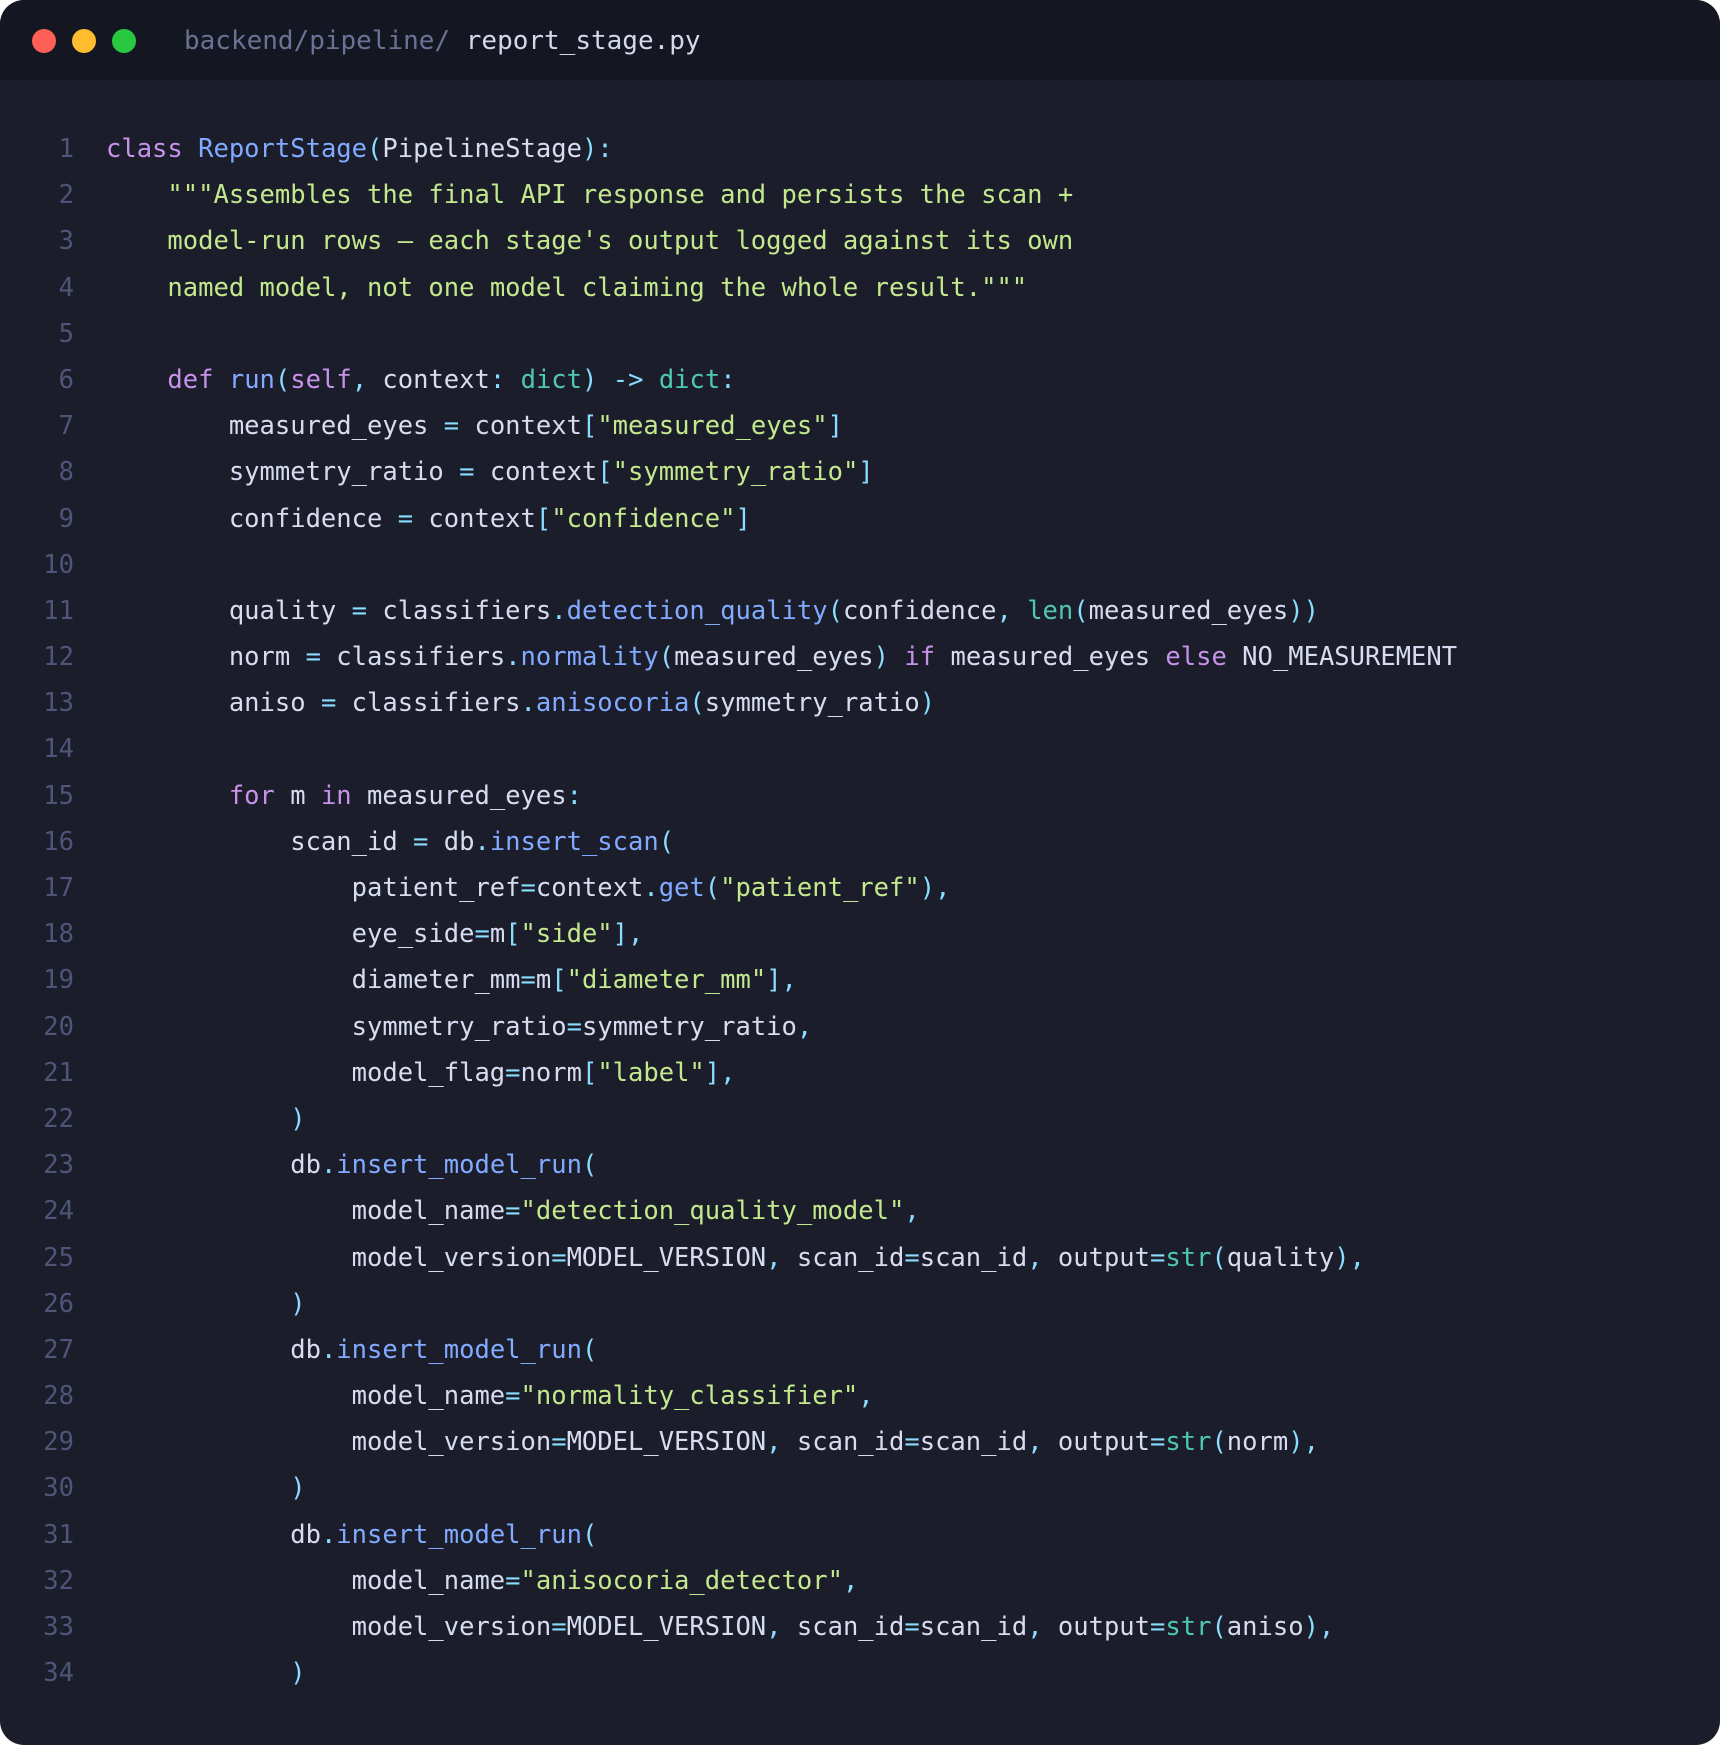 The height and width of the screenshot is (1748, 1720). What do you see at coordinates (313, 980) in the screenshot?
I see `code-token: diameter_mm` at bounding box center [313, 980].